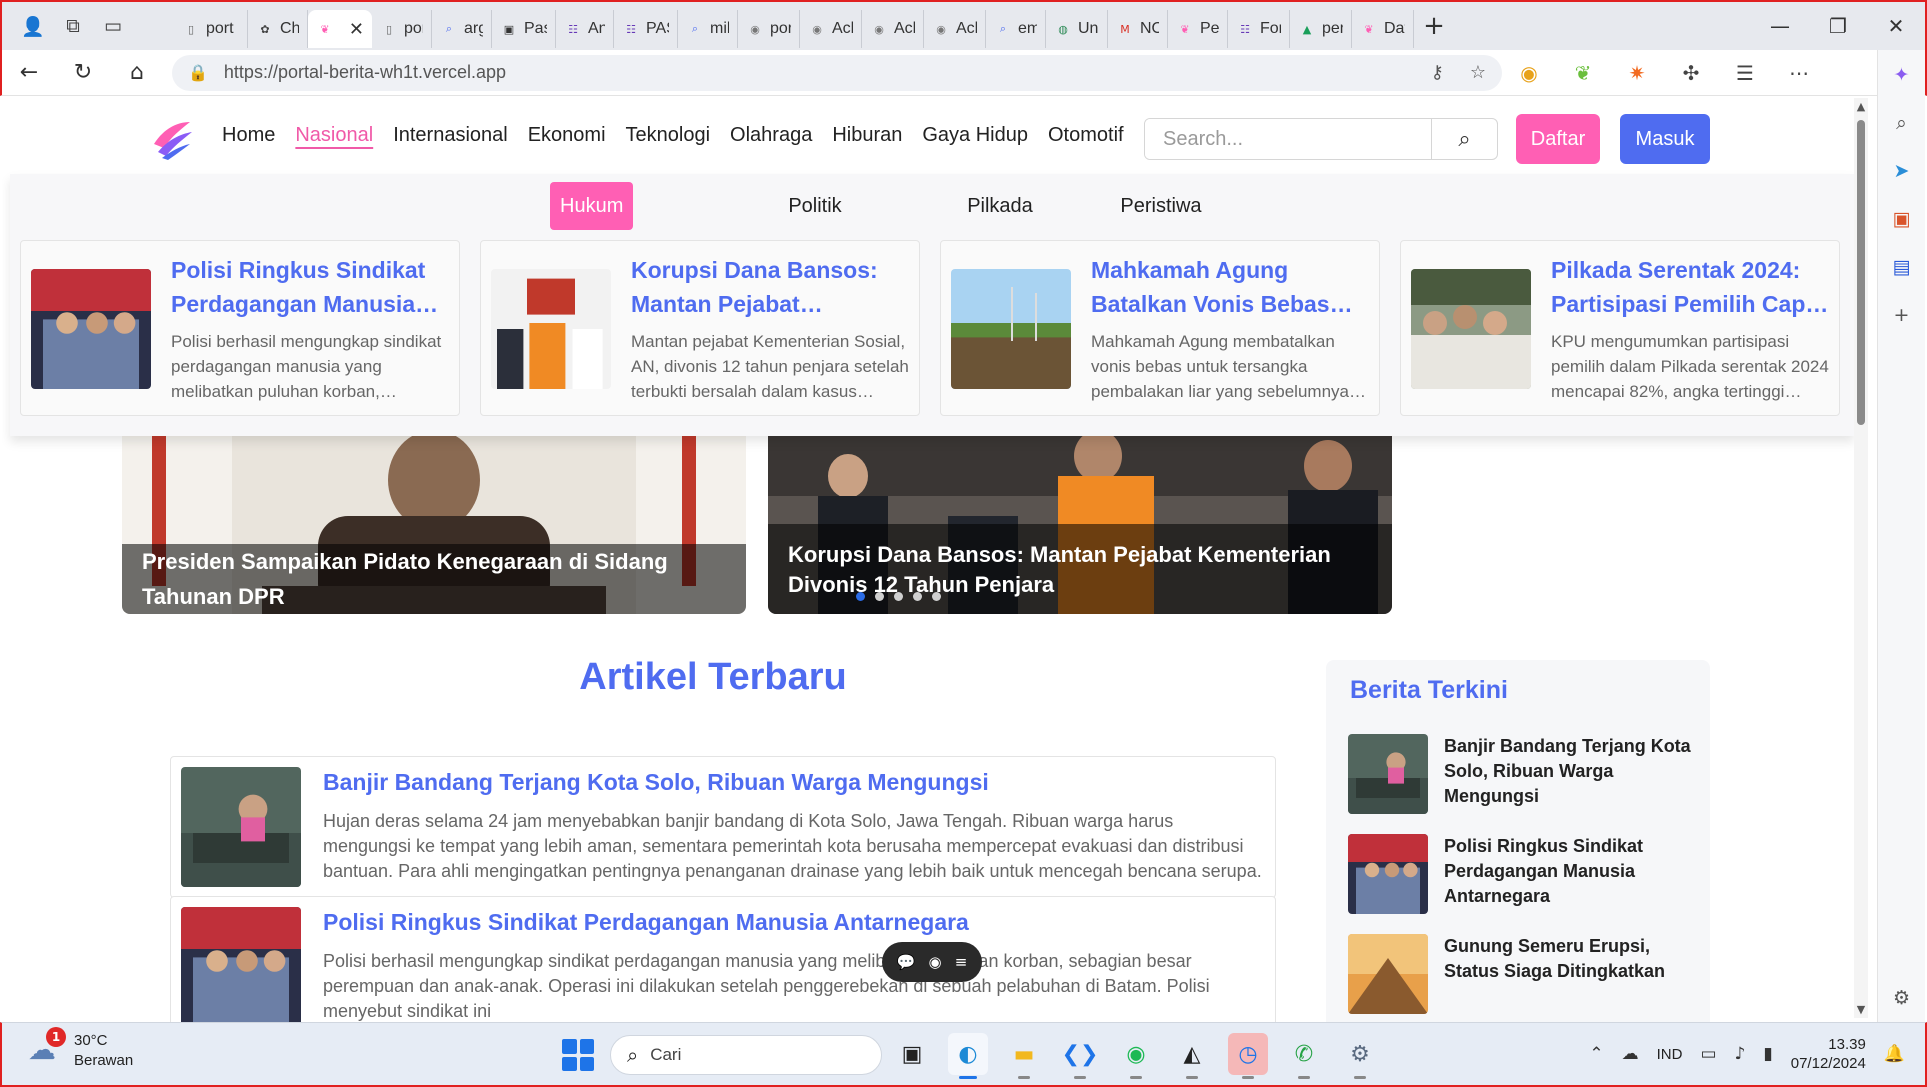 The height and width of the screenshot is (1087, 1927). Describe the element at coordinates (1248, 1056) in the screenshot. I see `clock-app-icon: ◷` at that location.